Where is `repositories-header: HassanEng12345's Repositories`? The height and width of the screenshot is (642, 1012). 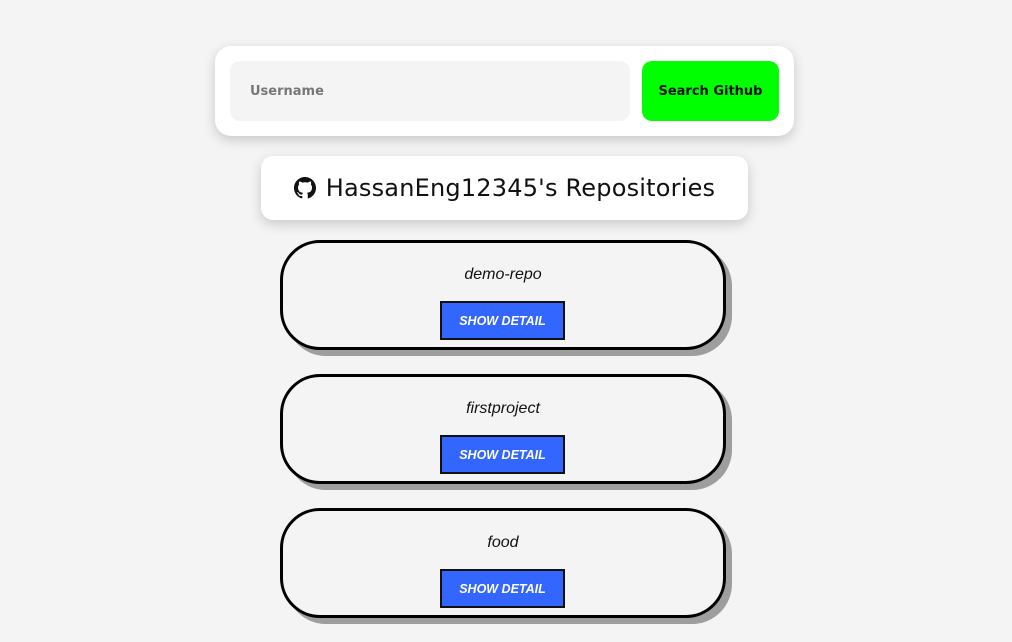 repositories-header: HassanEng12345's Repositories is located at coordinates (504, 188).